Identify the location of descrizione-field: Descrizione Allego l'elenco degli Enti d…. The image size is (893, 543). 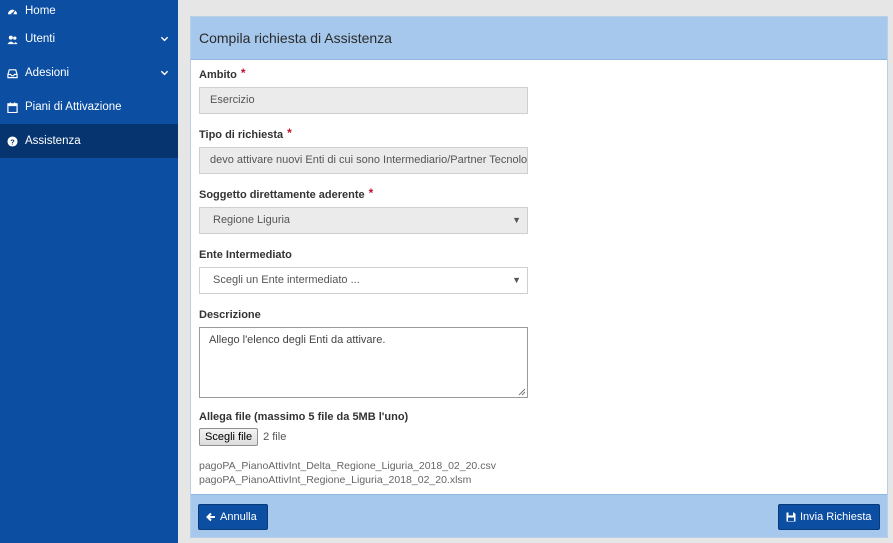
(543, 353).